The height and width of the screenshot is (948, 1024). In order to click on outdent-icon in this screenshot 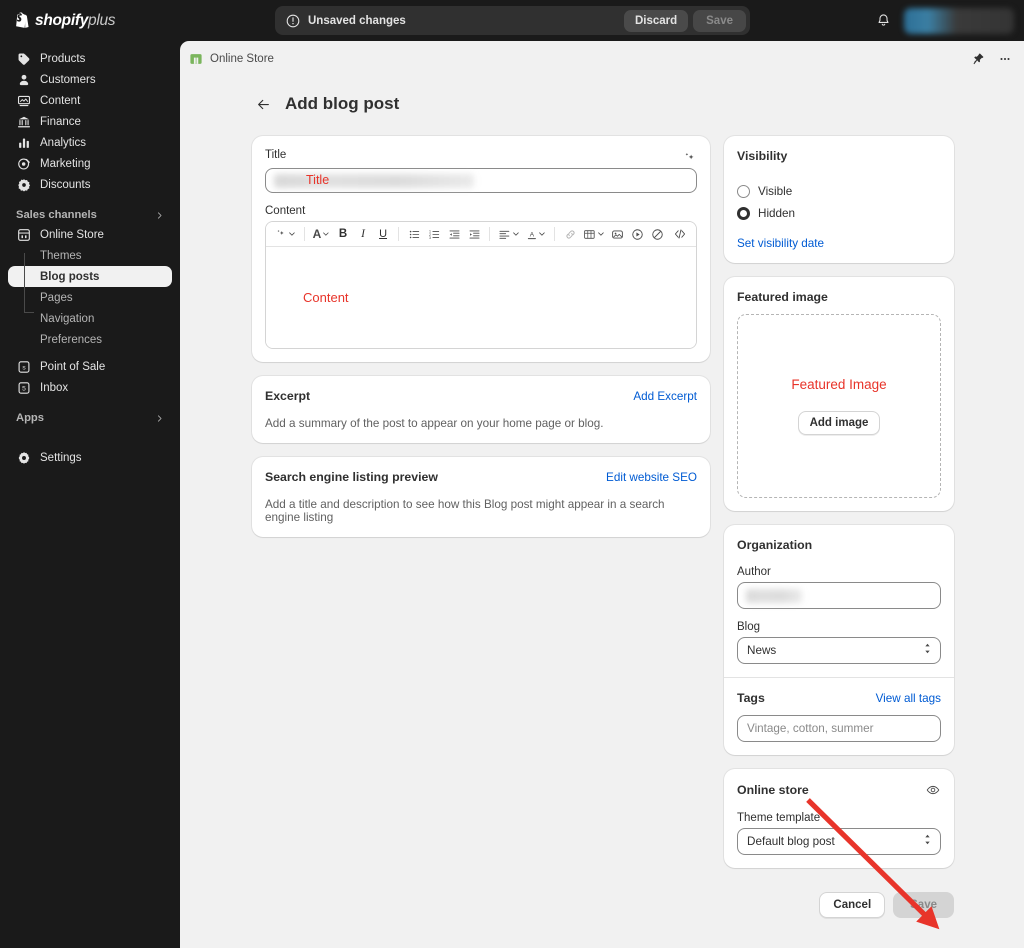, I will do `click(454, 234)`.